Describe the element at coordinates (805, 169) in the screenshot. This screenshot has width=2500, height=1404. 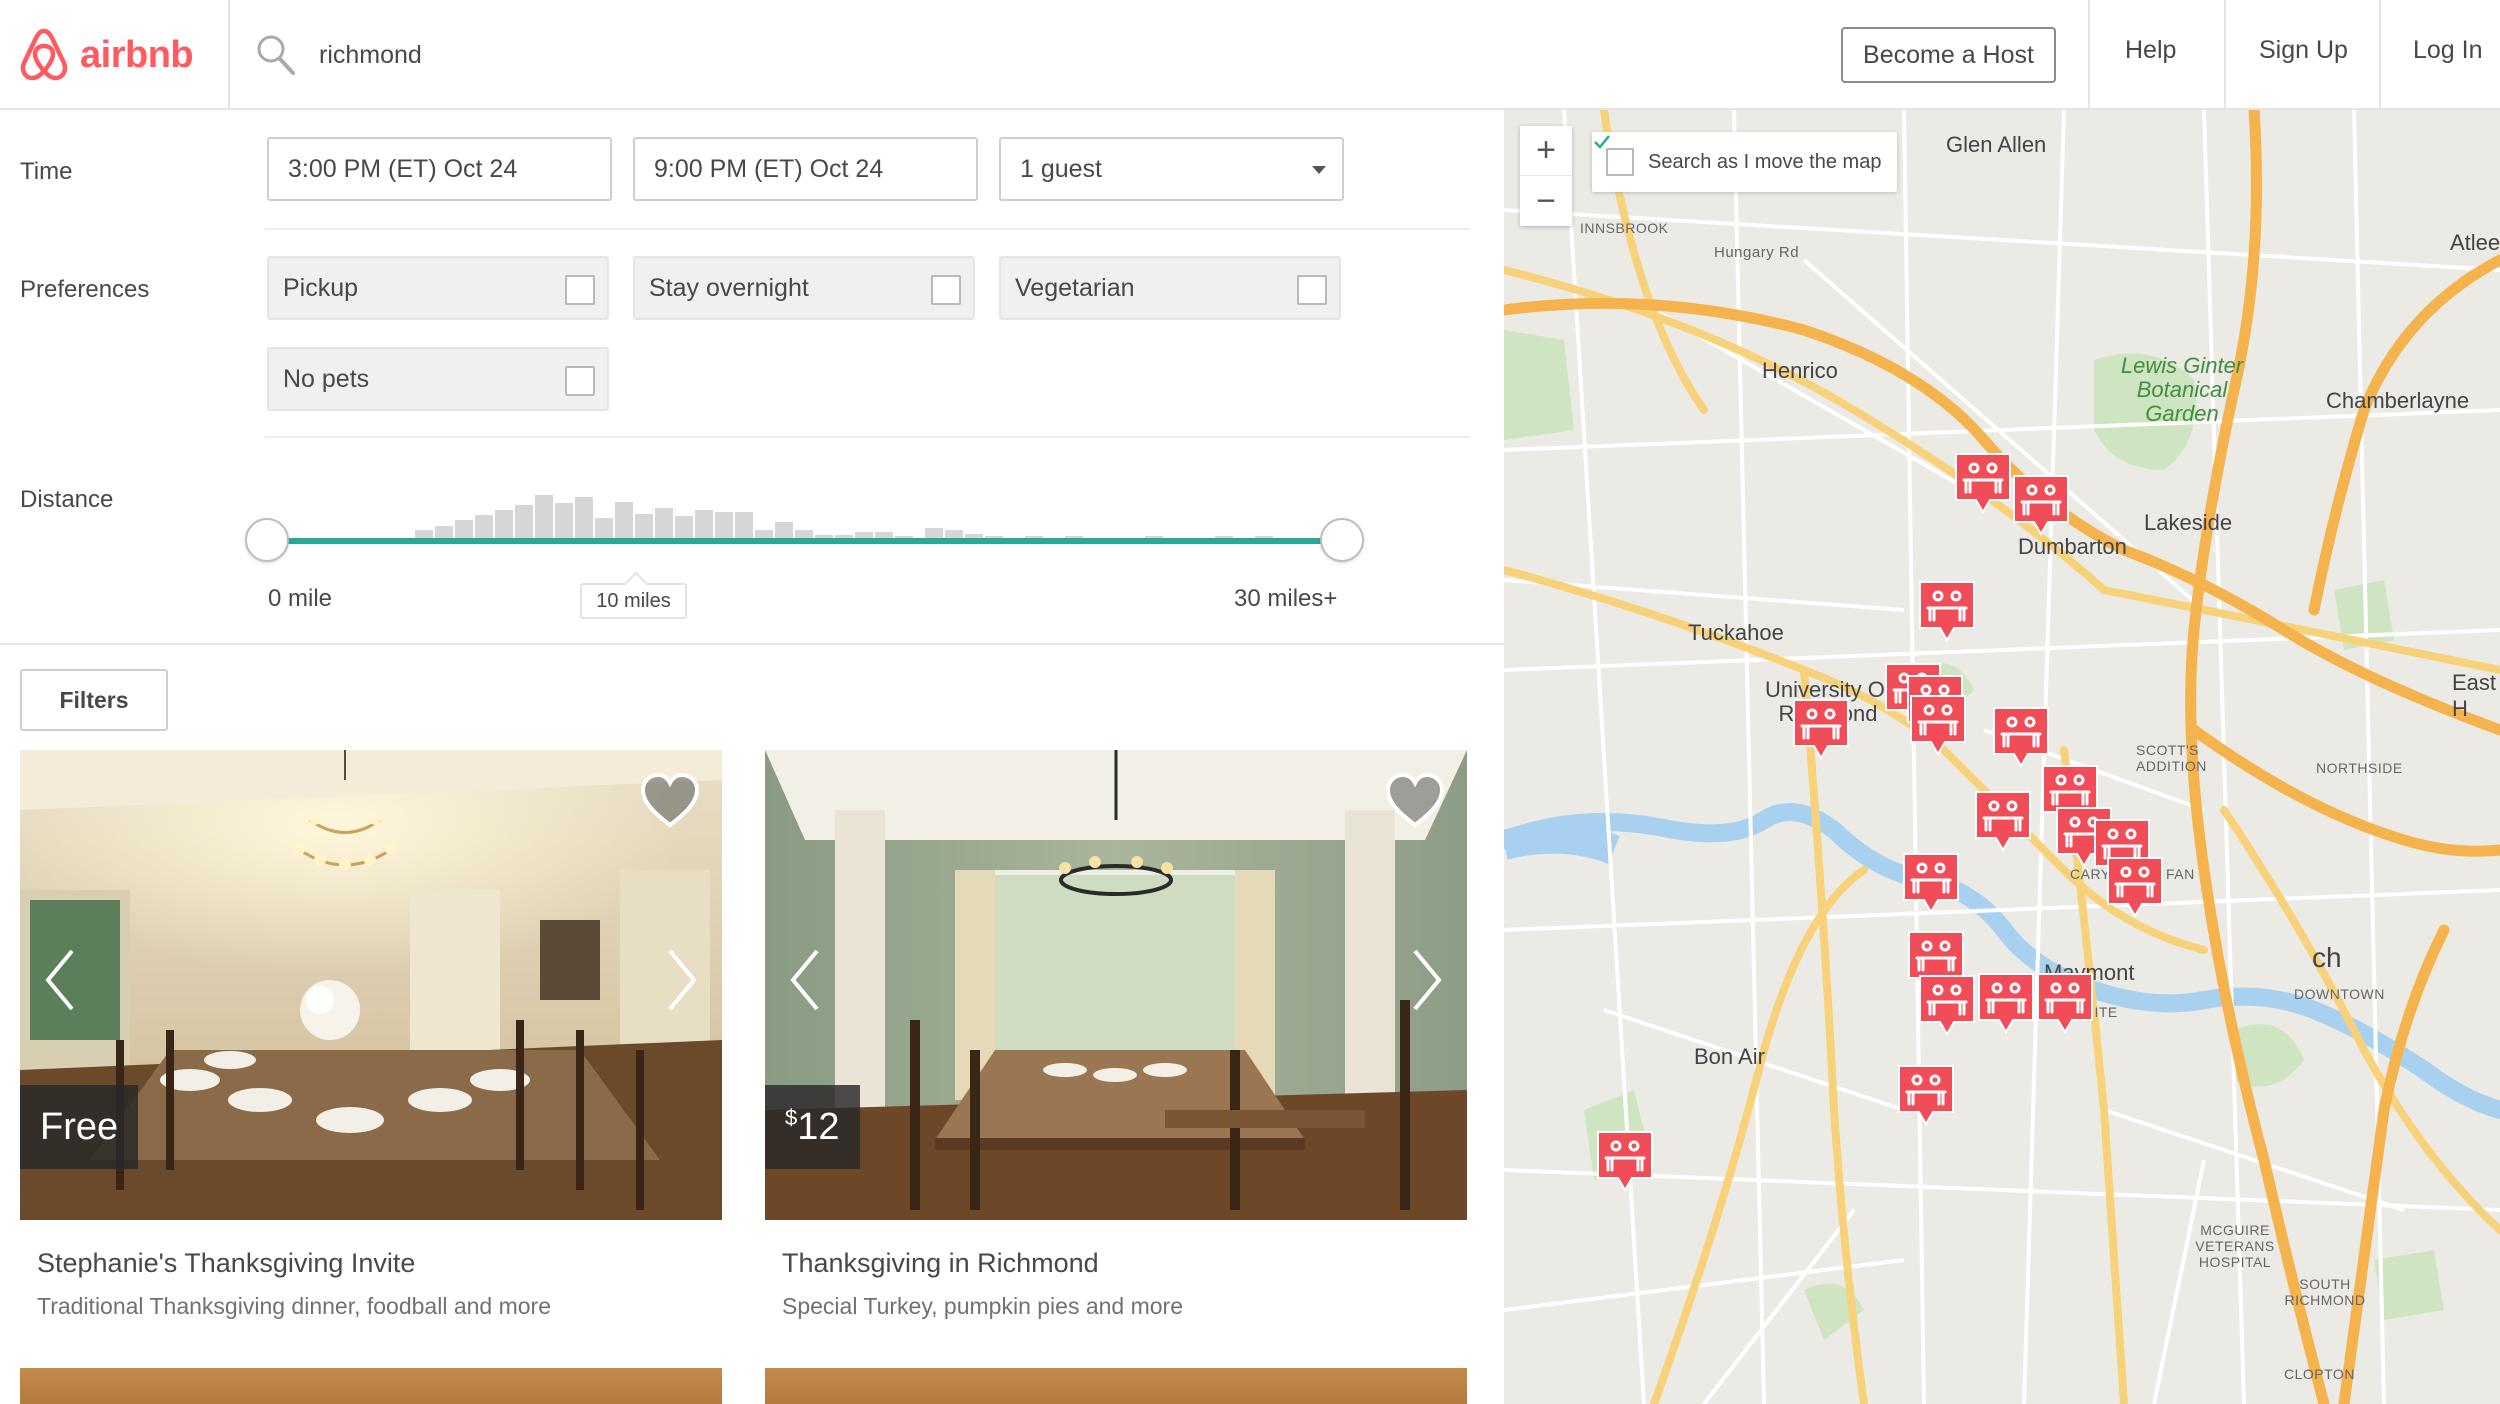
I see `end-time-field: 9:00 PM (ET) Oct 24` at that location.